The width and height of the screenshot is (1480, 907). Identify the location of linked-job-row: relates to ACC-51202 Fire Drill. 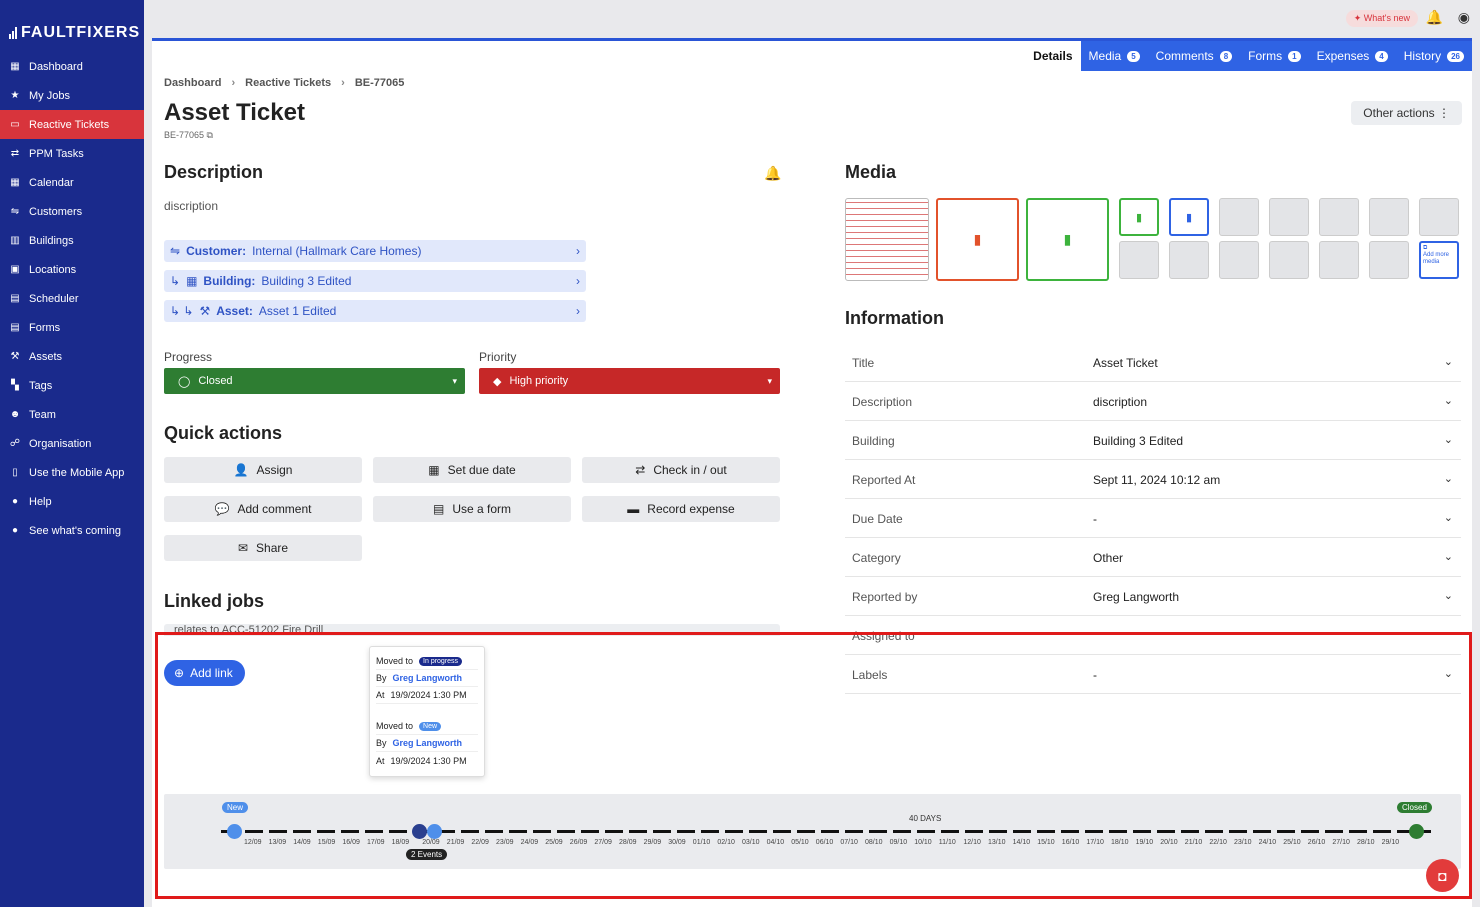
(472, 630).